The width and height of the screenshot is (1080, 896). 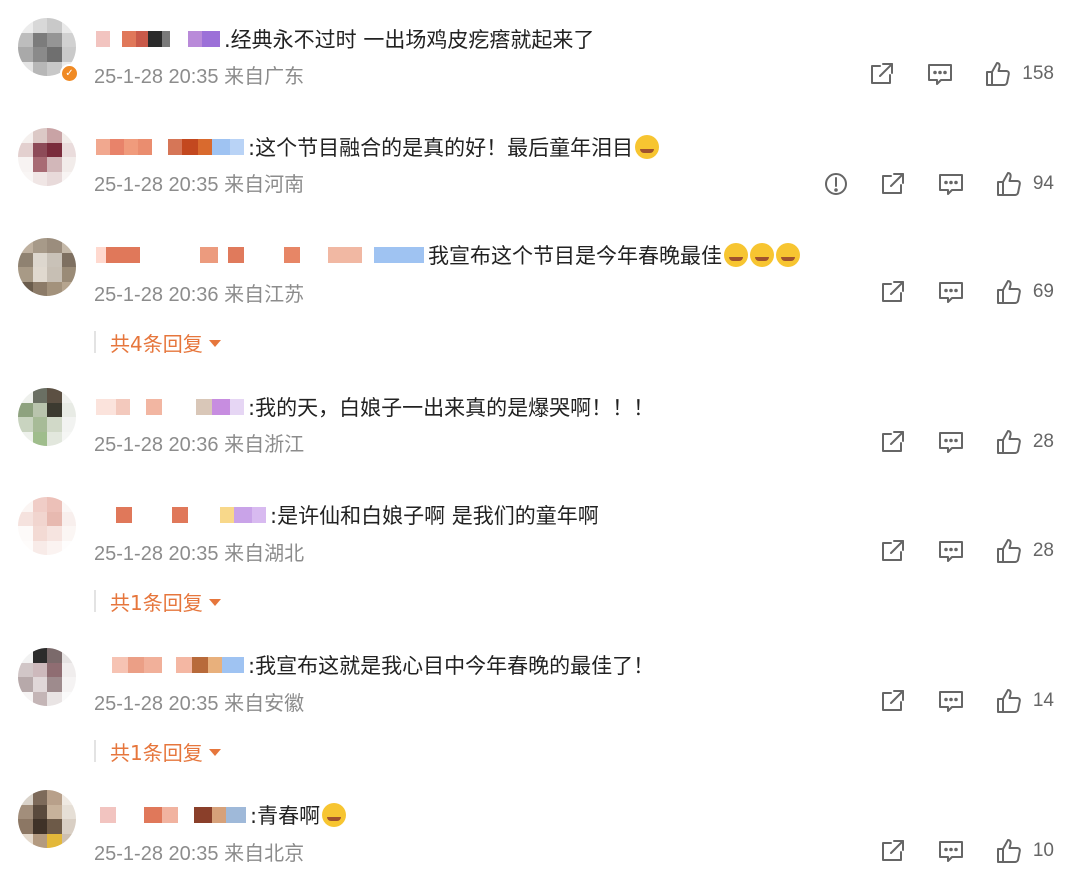 I want to click on comment-actions: 10, so click(x=951, y=851).